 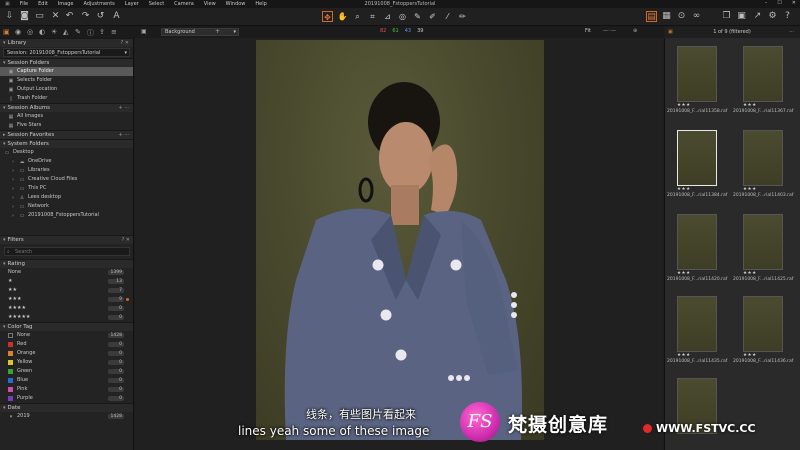 What do you see at coordinates (66, 239) in the screenshot?
I see `filters-header: ▾ Filters? ✕` at bounding box center [66, 239].